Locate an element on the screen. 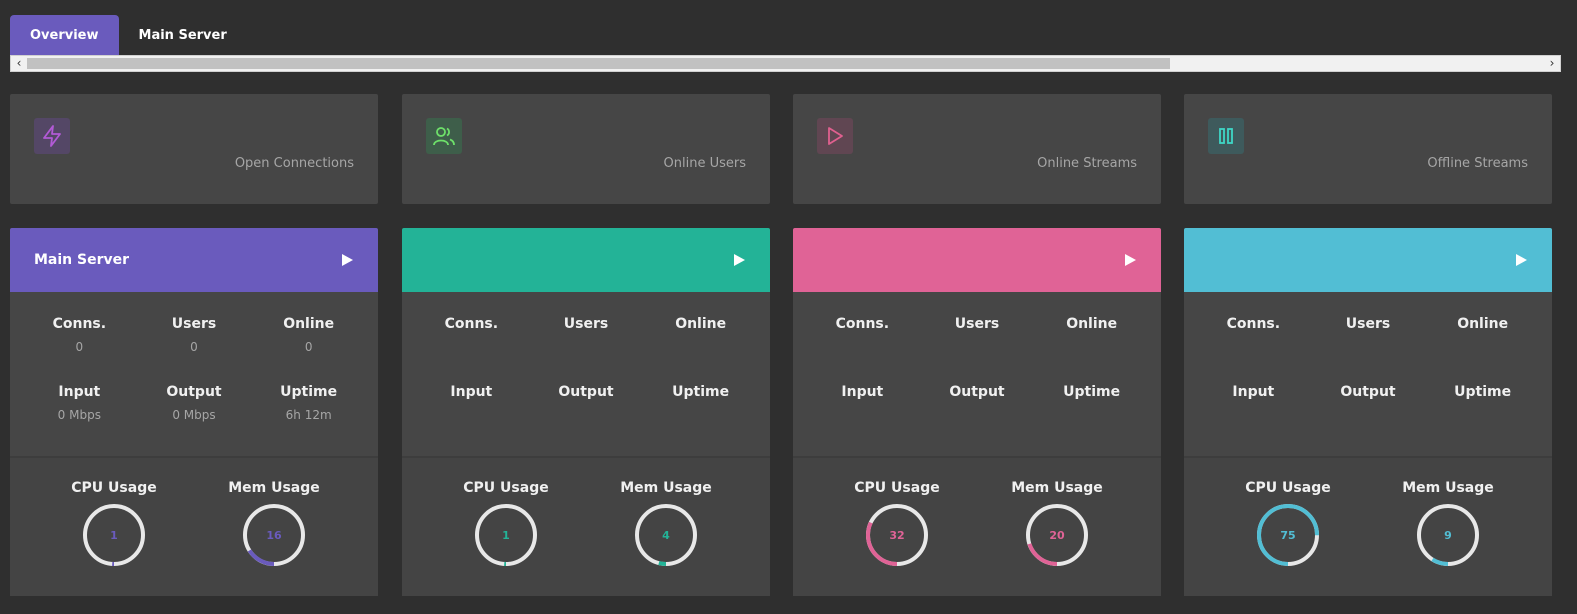 This screenshot has width=1577, height=614. cpu-usage-value: 32 is located at coordinates (897, 535).